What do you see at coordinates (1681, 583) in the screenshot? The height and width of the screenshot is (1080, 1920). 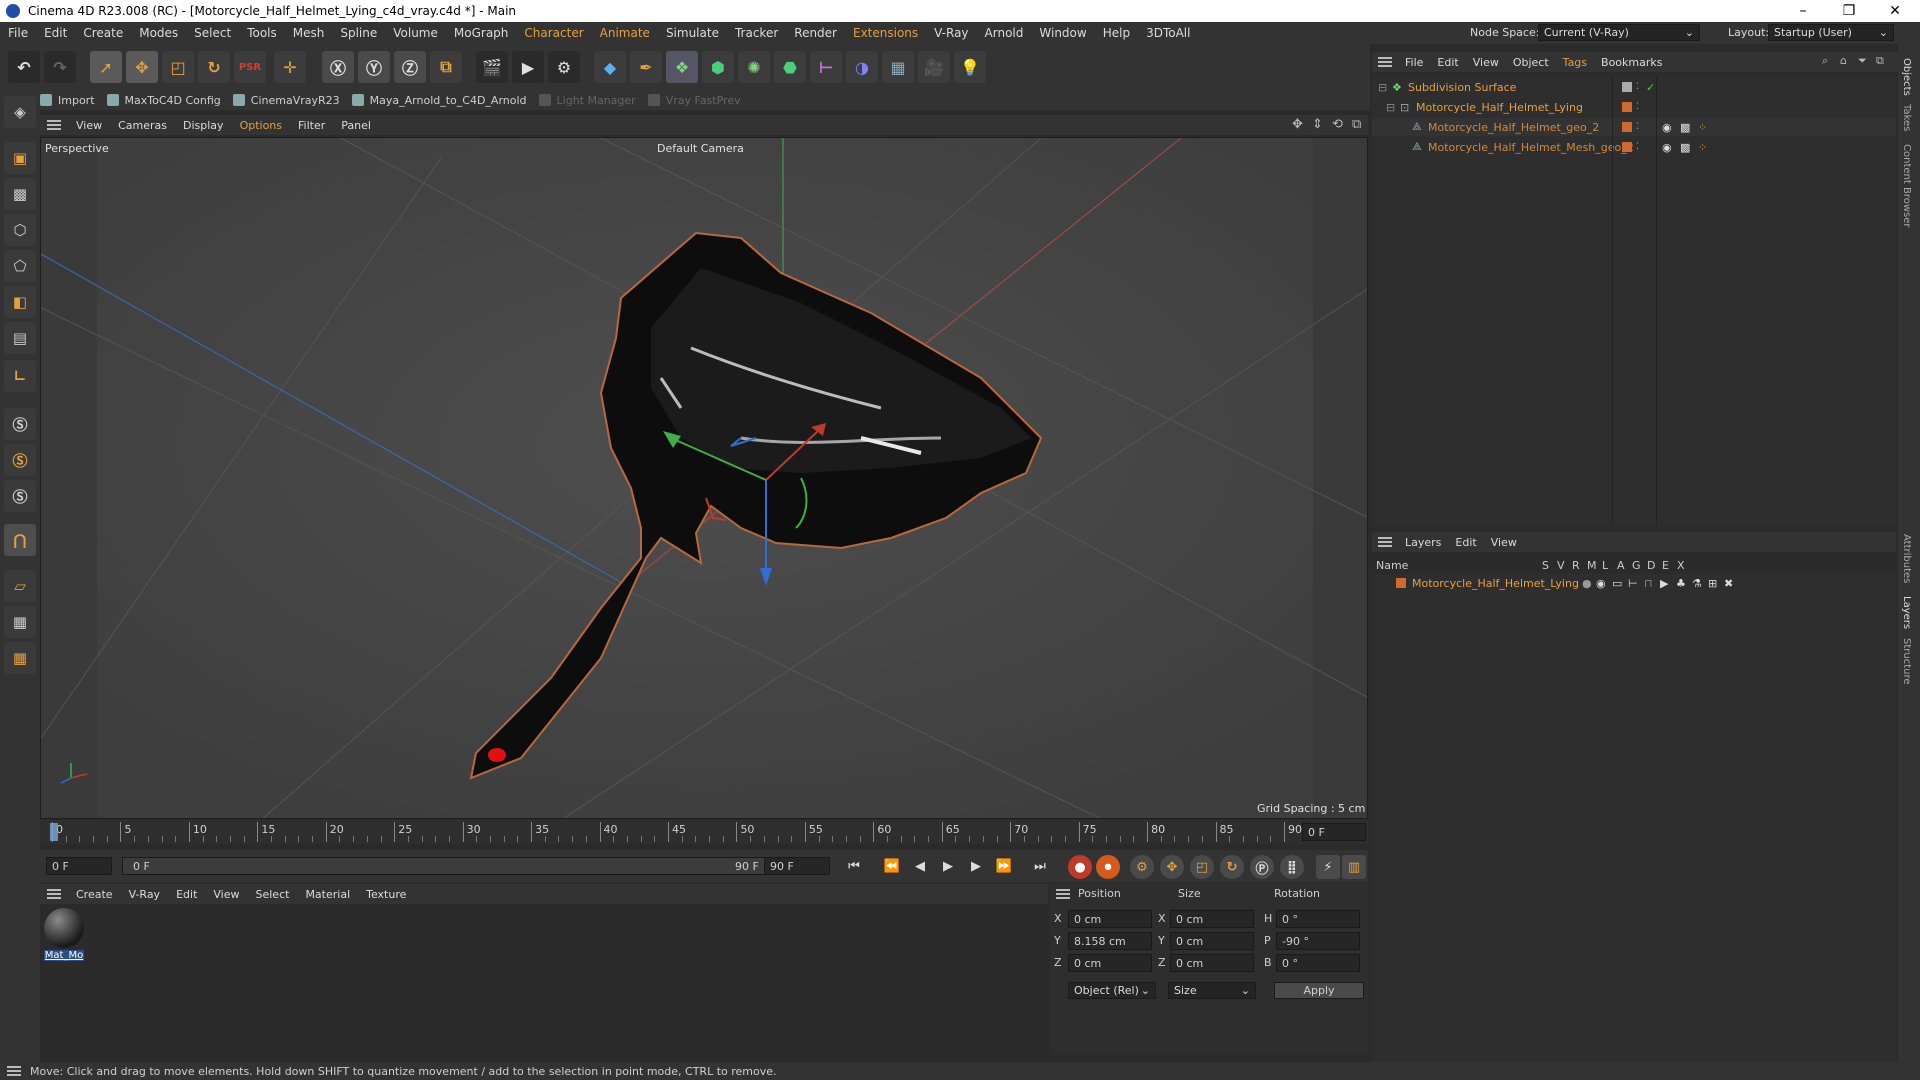 I see `generators-icon: ♣` at bounding box center [1681, 583].